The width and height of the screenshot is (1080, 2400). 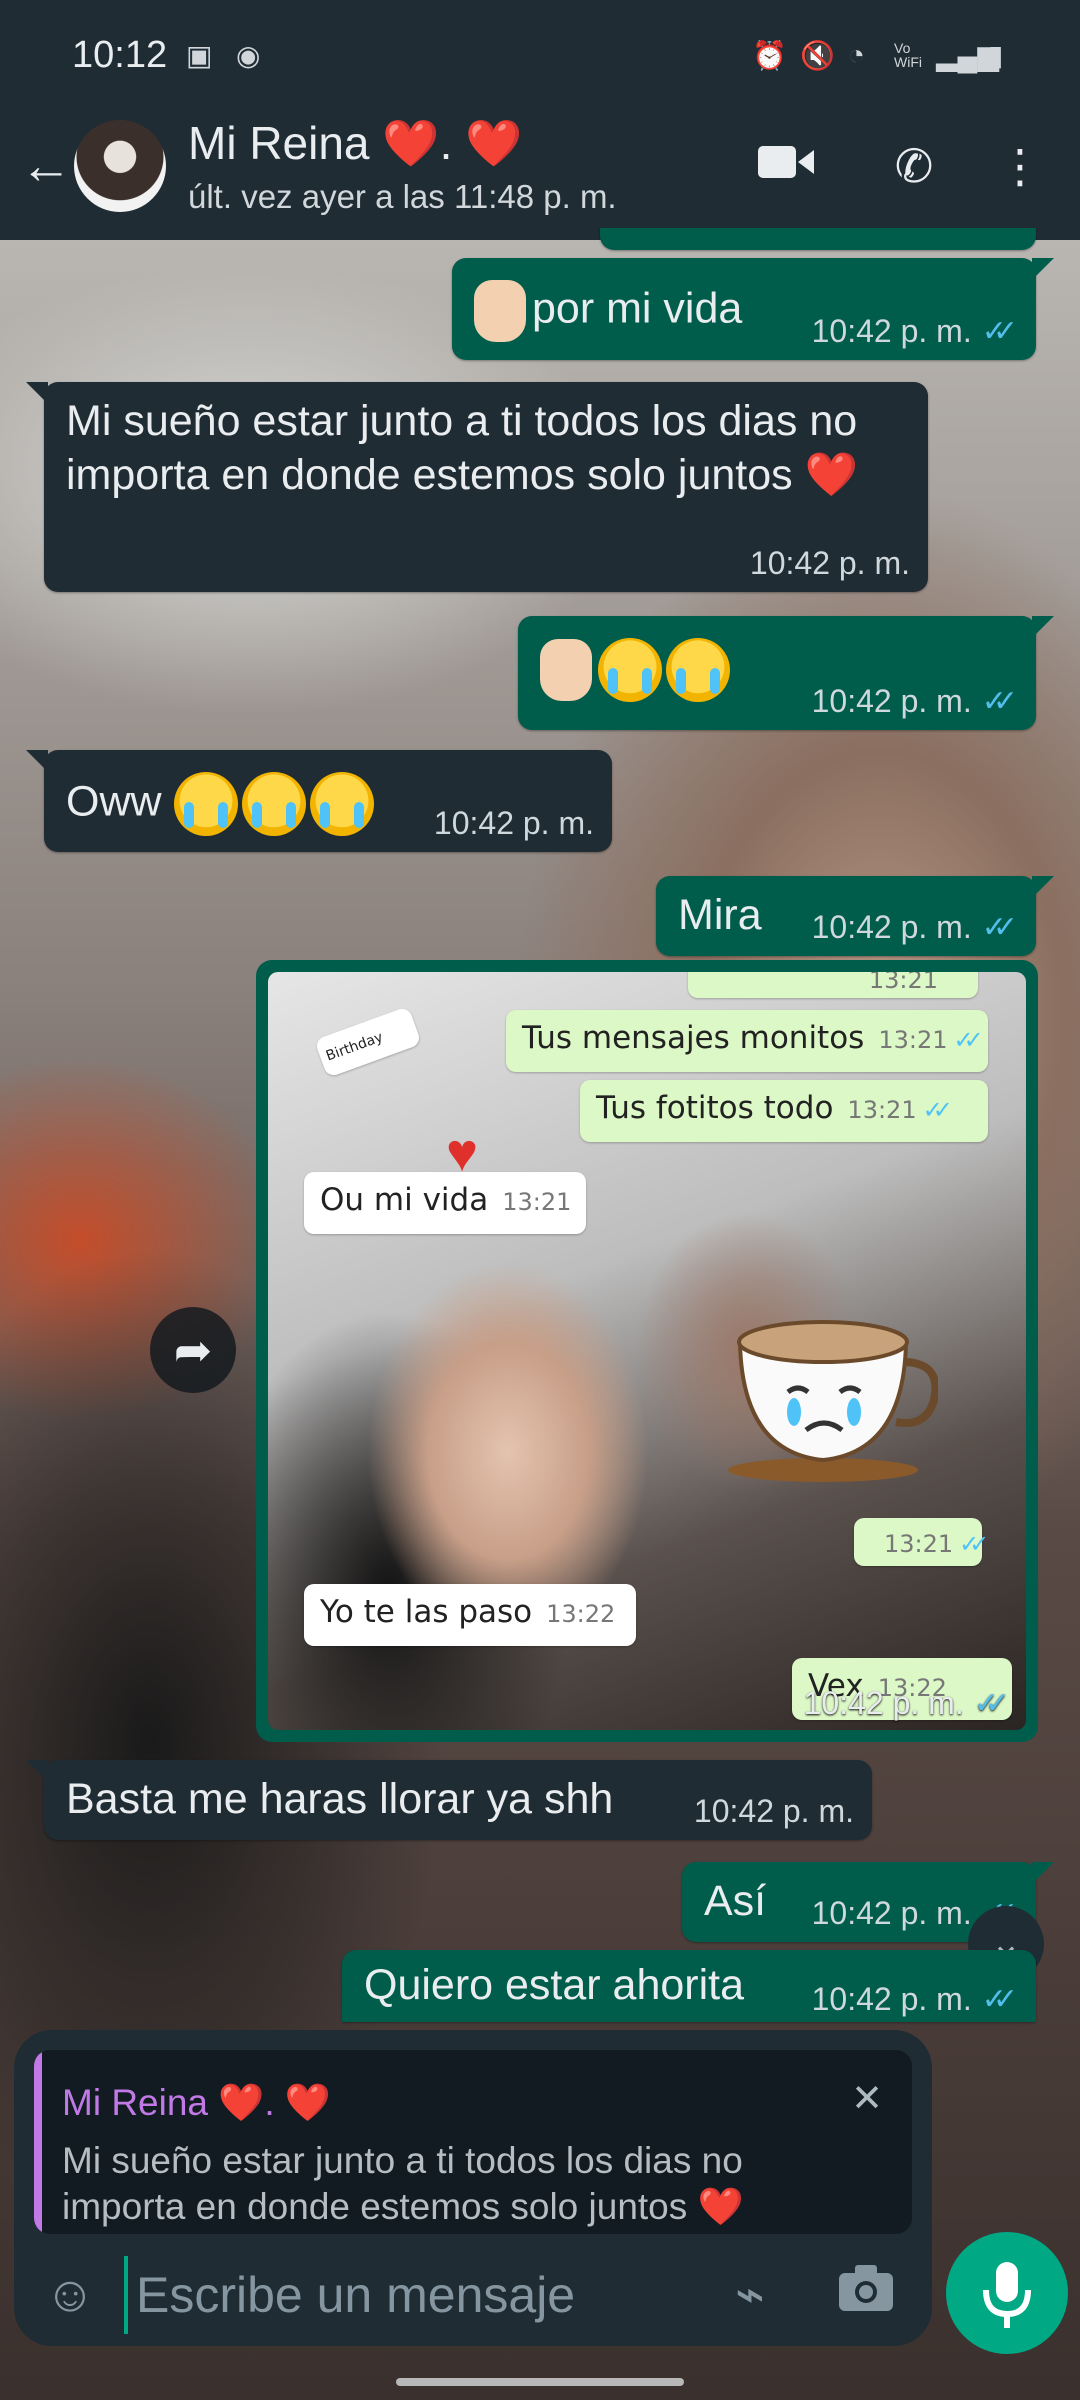 What do you see at coordinates (786, 166) in the screenshot?
I see `video-call-icon` at bounding box center [786, 166].